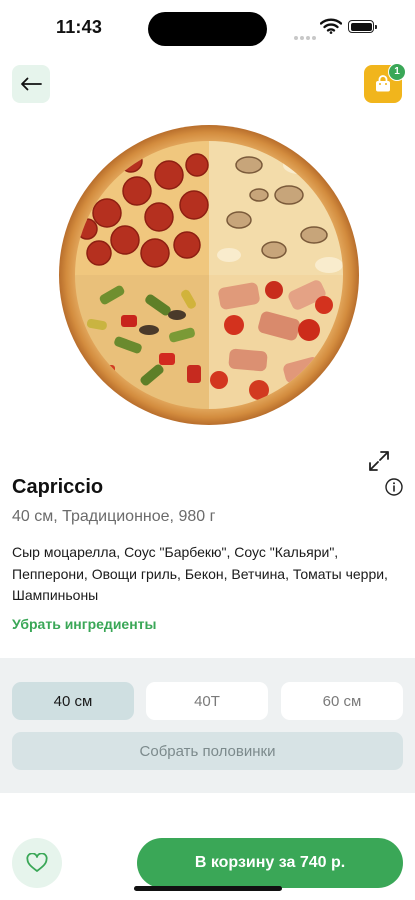 This screenshot has width=415, height=900. I want to click on product-title: Capriccio, so click(58, 487).